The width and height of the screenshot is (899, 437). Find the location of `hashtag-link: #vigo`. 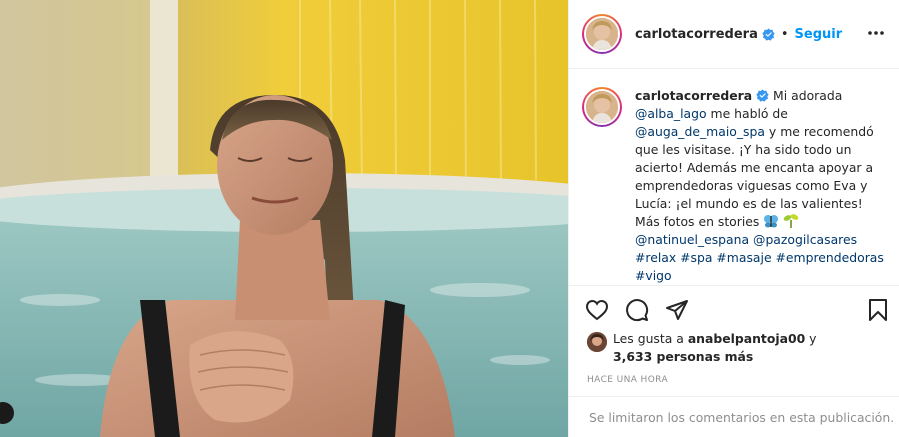

hashtag-link: #vigo is located at coordinates (653, 275).